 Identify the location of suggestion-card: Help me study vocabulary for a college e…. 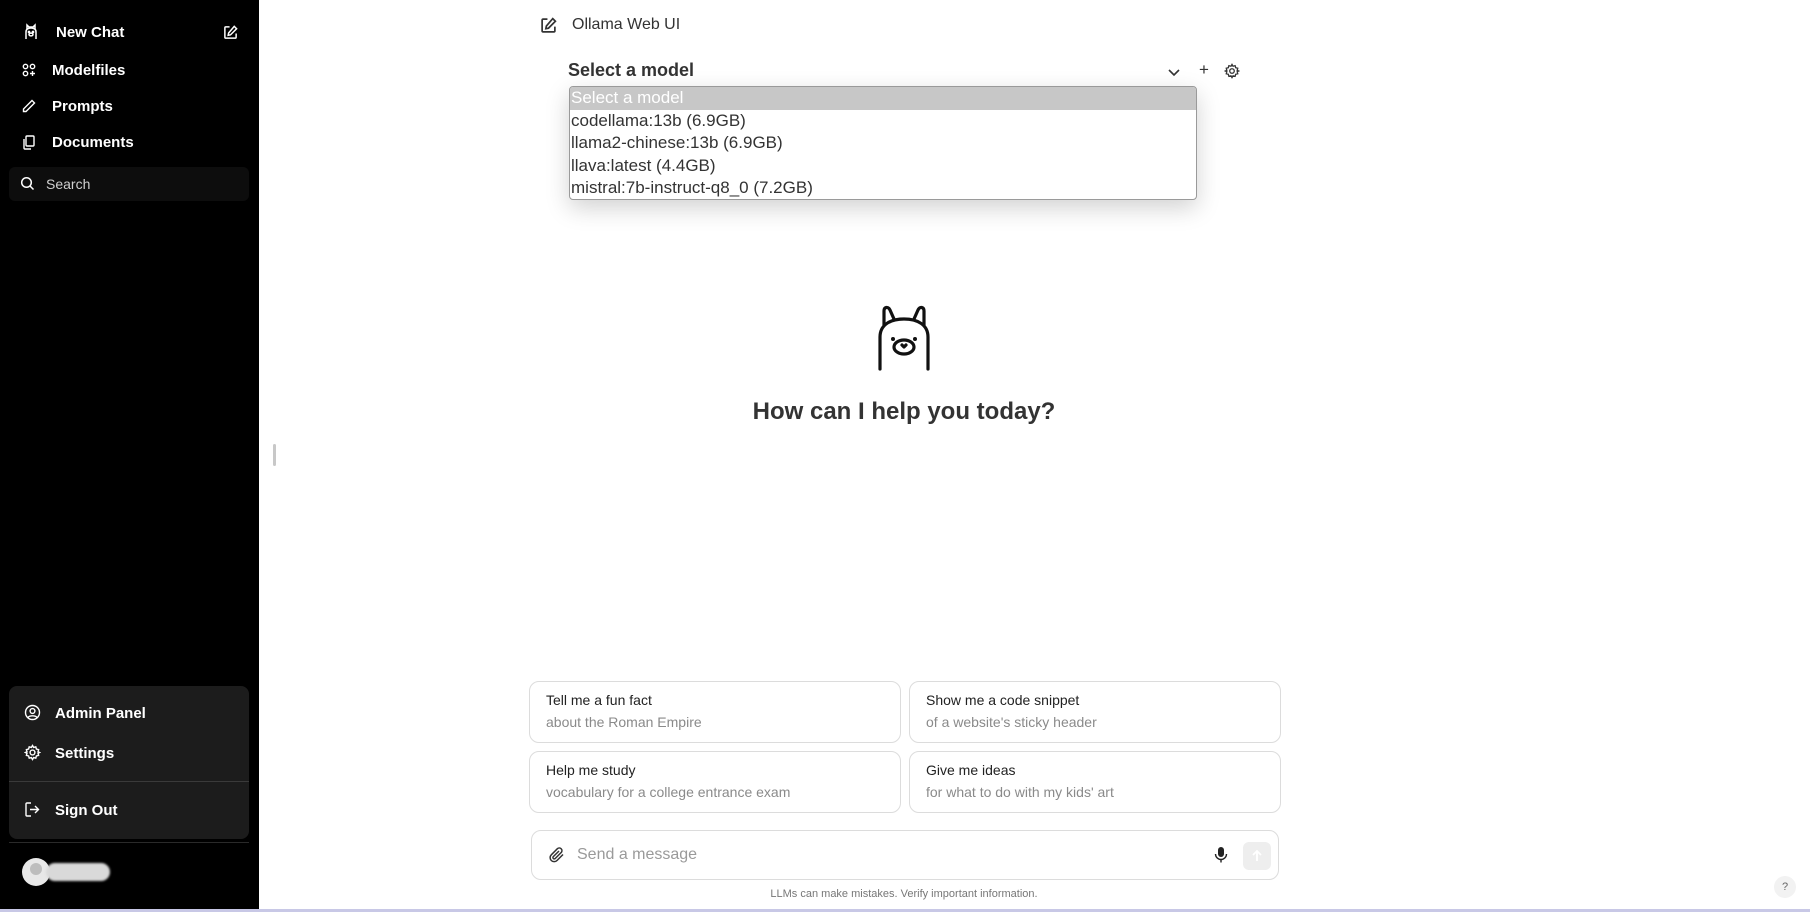
(715, 782).